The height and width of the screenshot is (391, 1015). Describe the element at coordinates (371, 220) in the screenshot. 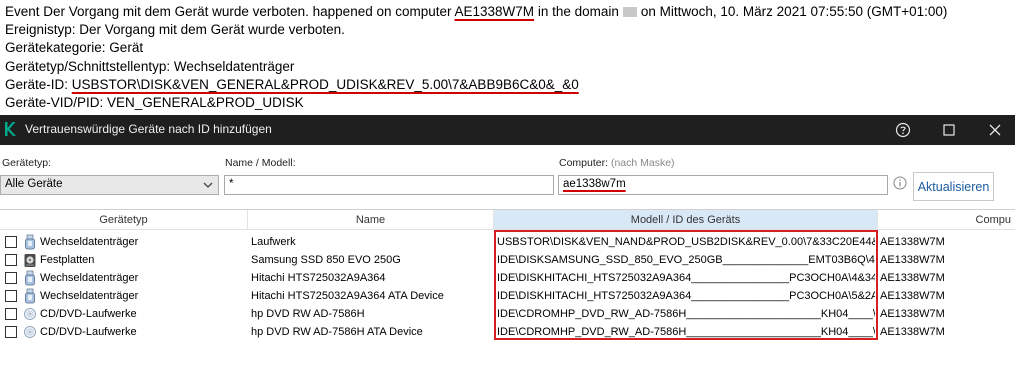

I see `column-header-name: Name` at that location.